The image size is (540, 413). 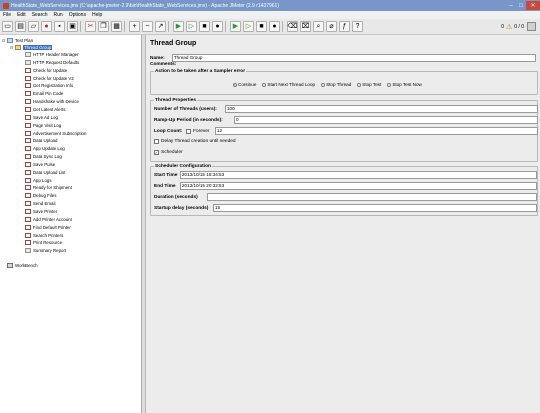 What do you see at coordinates (195, 141) in the screenshot?
I see `delay-thread-row: Delay Thread creation until needed` at bounding box center [195, 141].